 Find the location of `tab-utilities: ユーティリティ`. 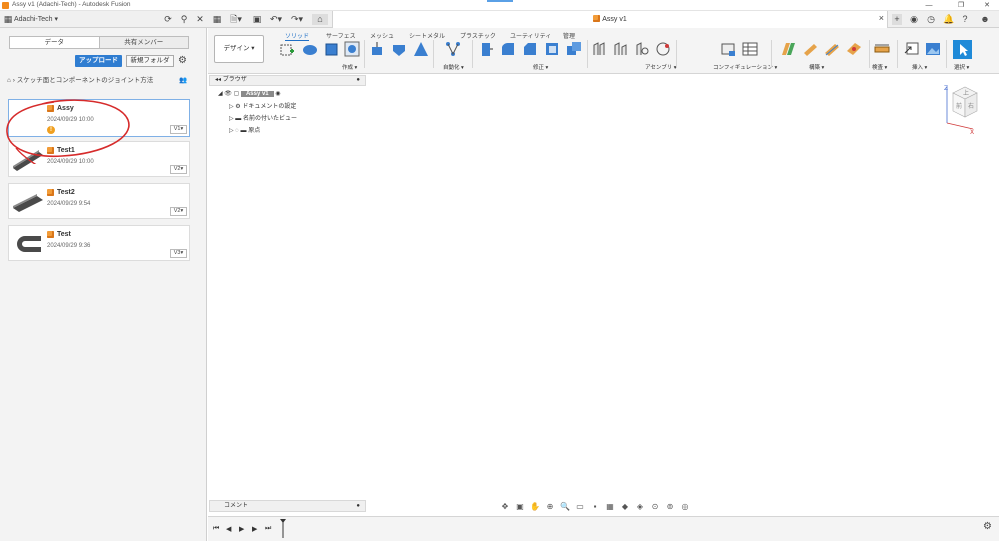

tab-utilities: ユーティリティ is located at coordinates (530, 35).